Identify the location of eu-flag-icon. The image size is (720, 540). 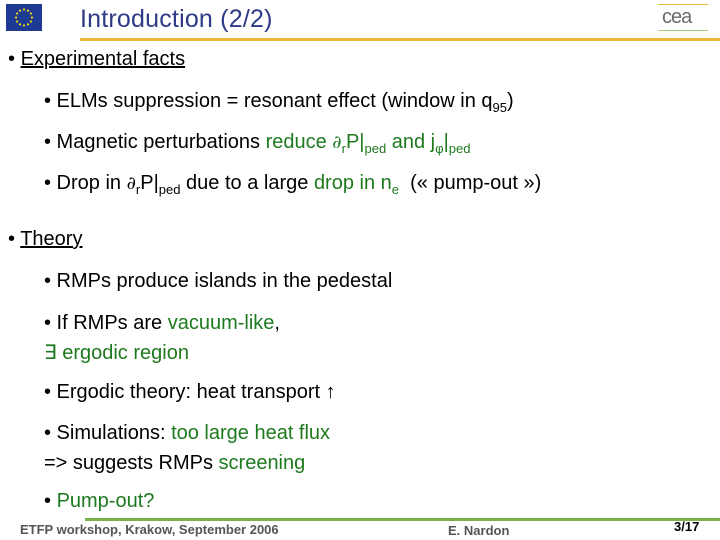
(24, 17).